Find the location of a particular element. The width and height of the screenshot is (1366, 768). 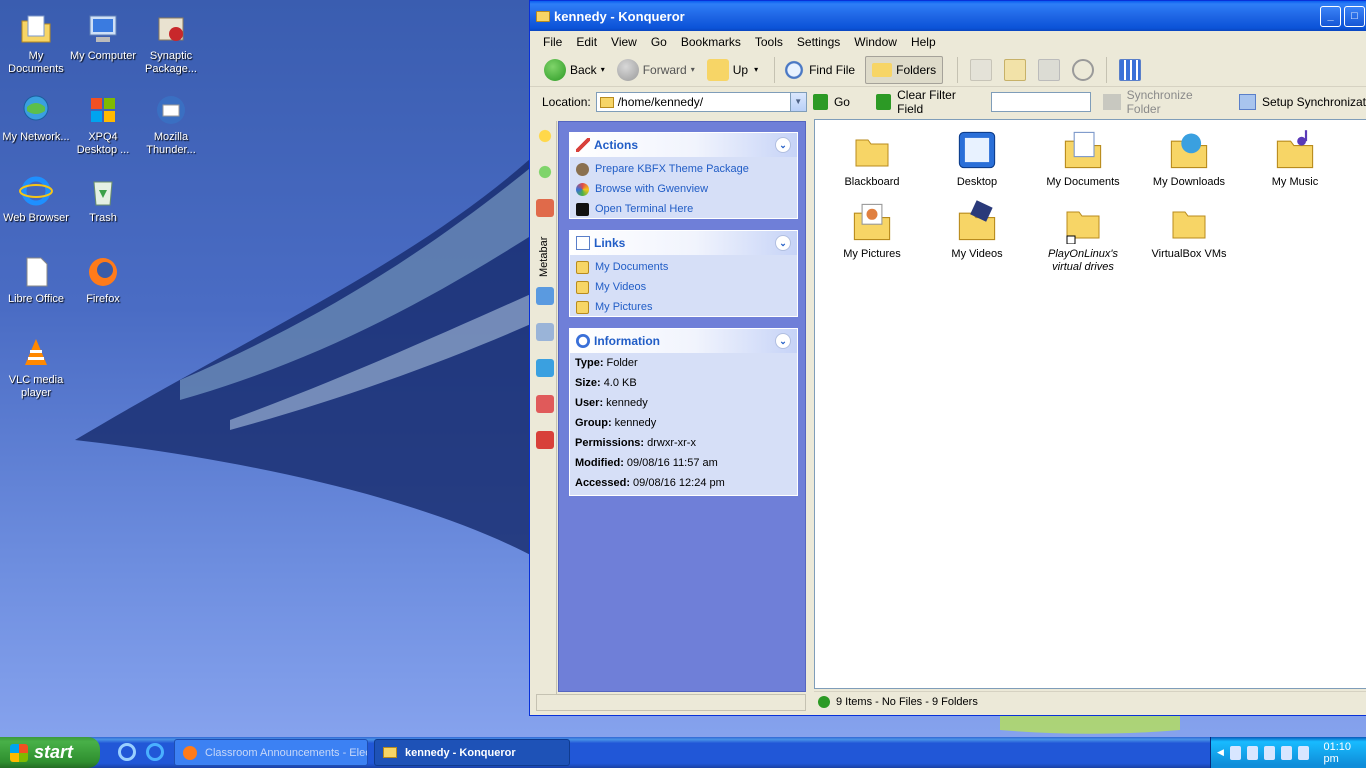

title-bar: kennedy - Konqueror is located at coordinates (948, 16).